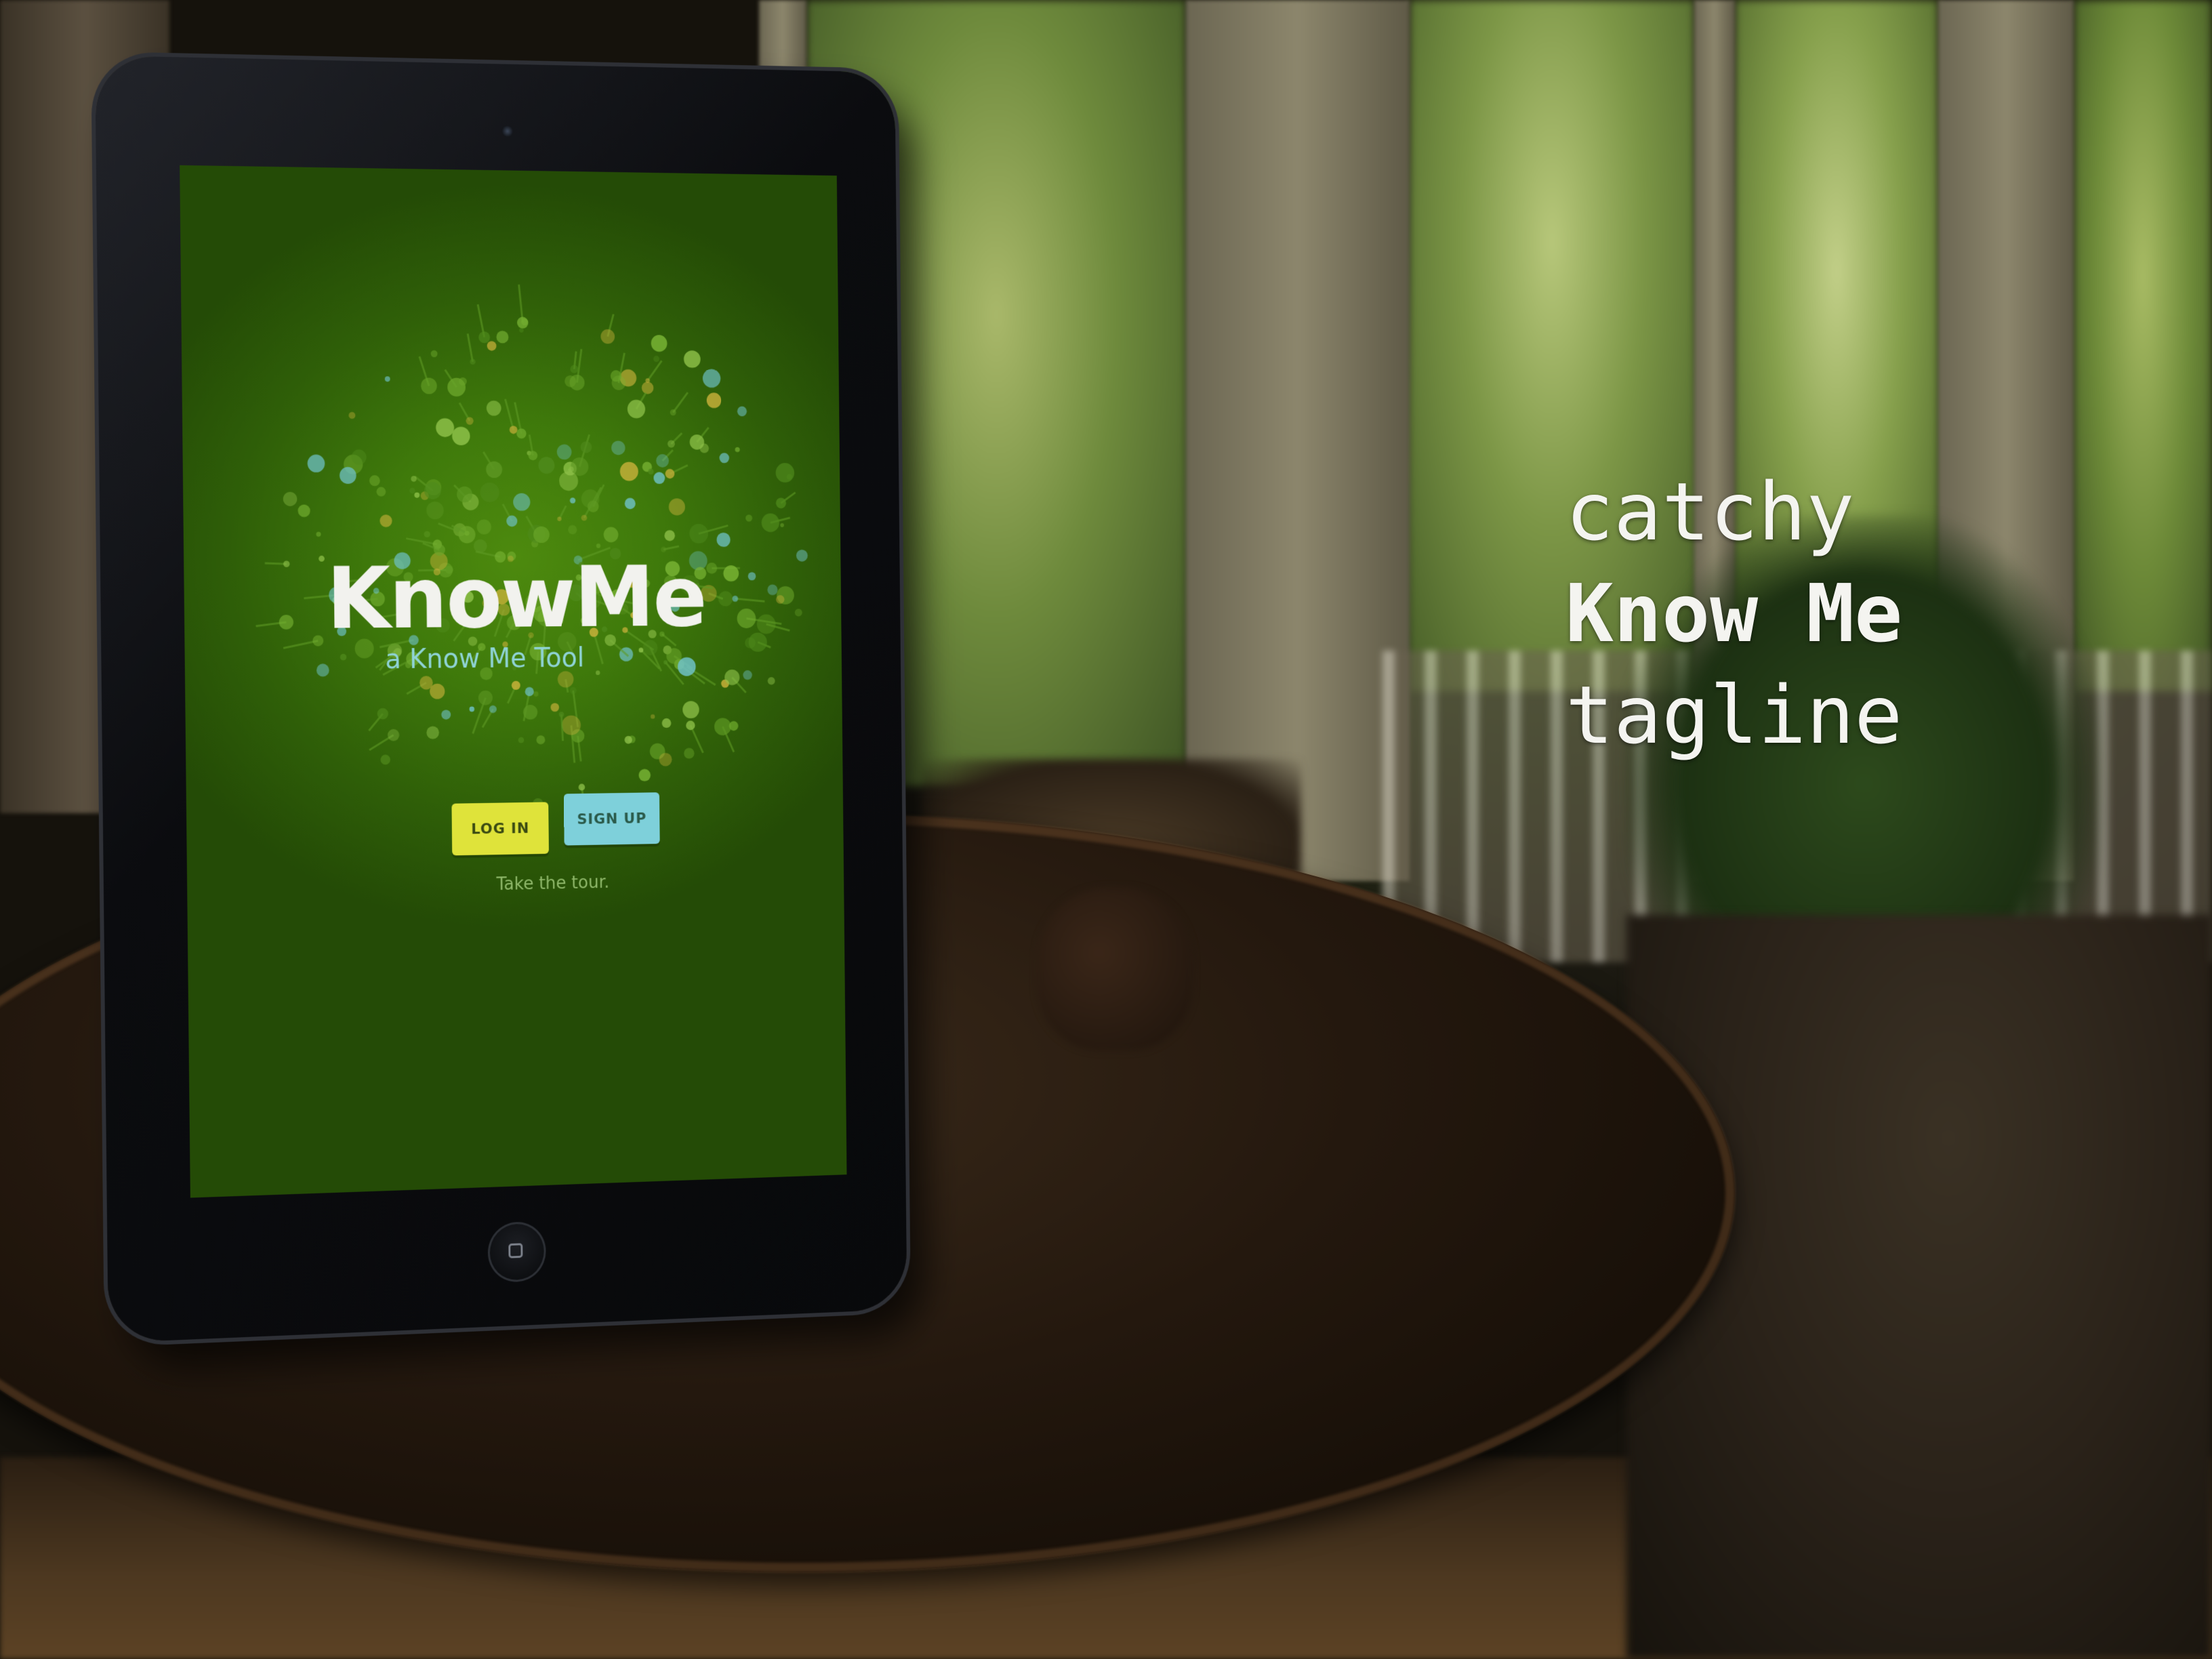 The width and height of the screenshot is (2212, 1659). Describe the element at coordinates (1115, 969) in the screenshot. I see `table-vase` at that location.